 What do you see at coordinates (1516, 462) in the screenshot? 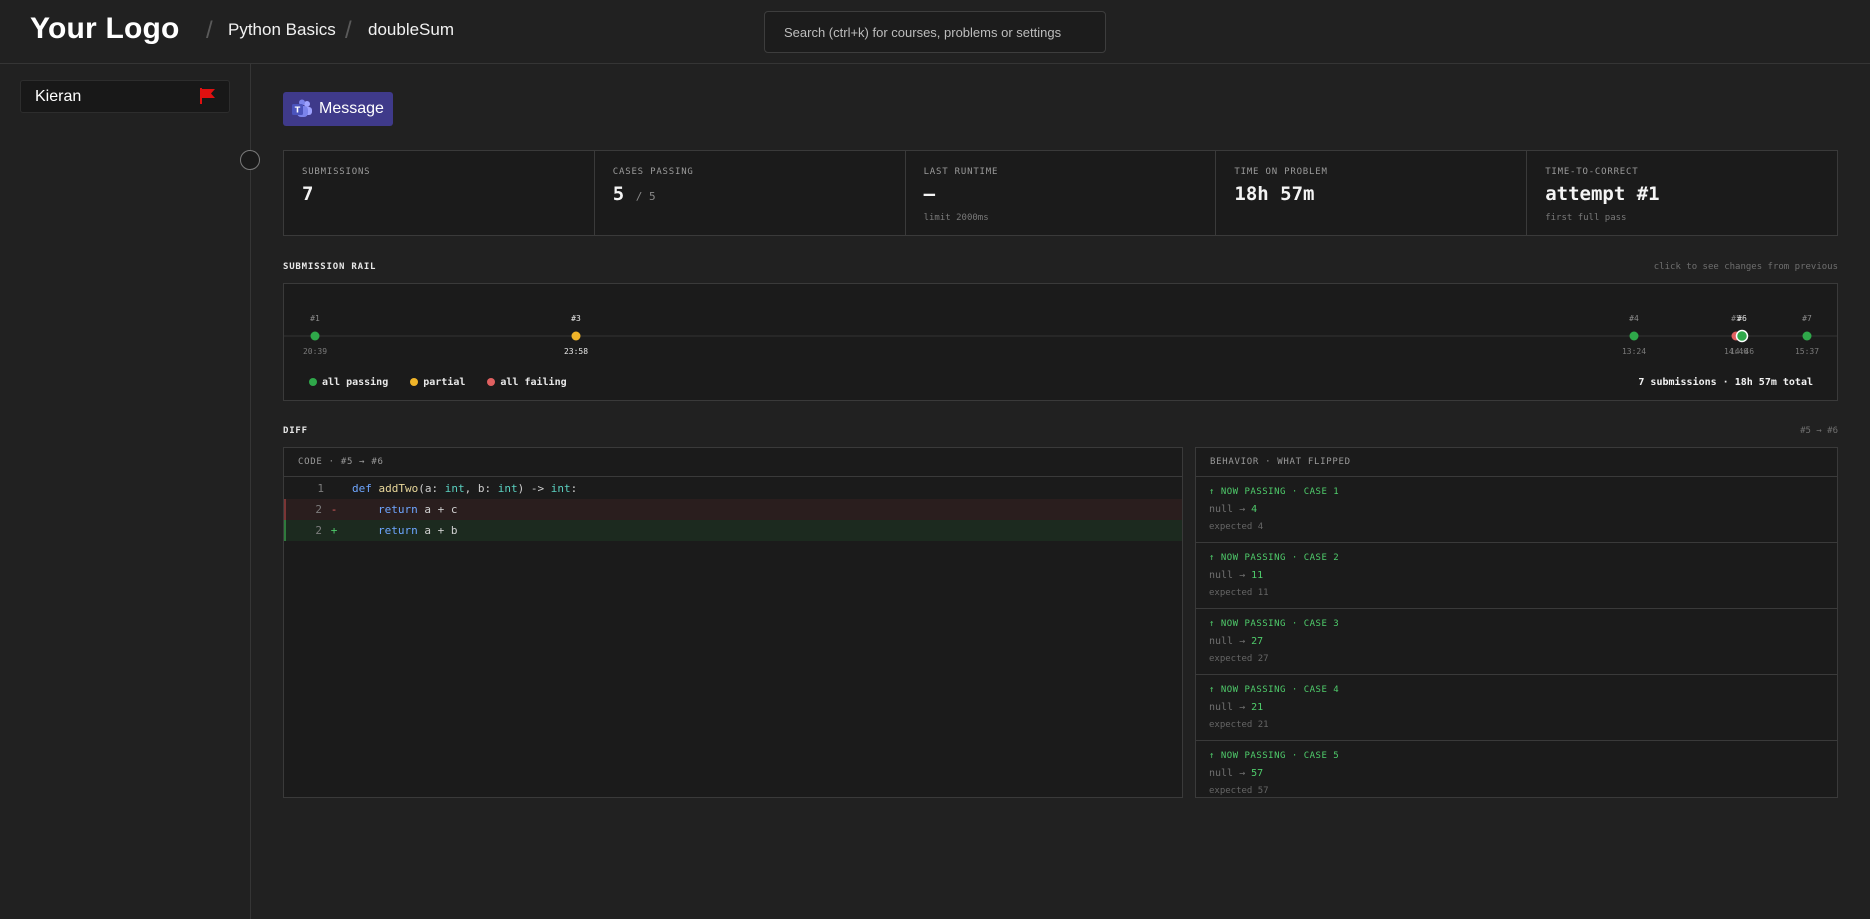
I see `behavior-panel-head: BEHAVIOR · WHAT FLIPPED` at bounding box center [1516, 462].